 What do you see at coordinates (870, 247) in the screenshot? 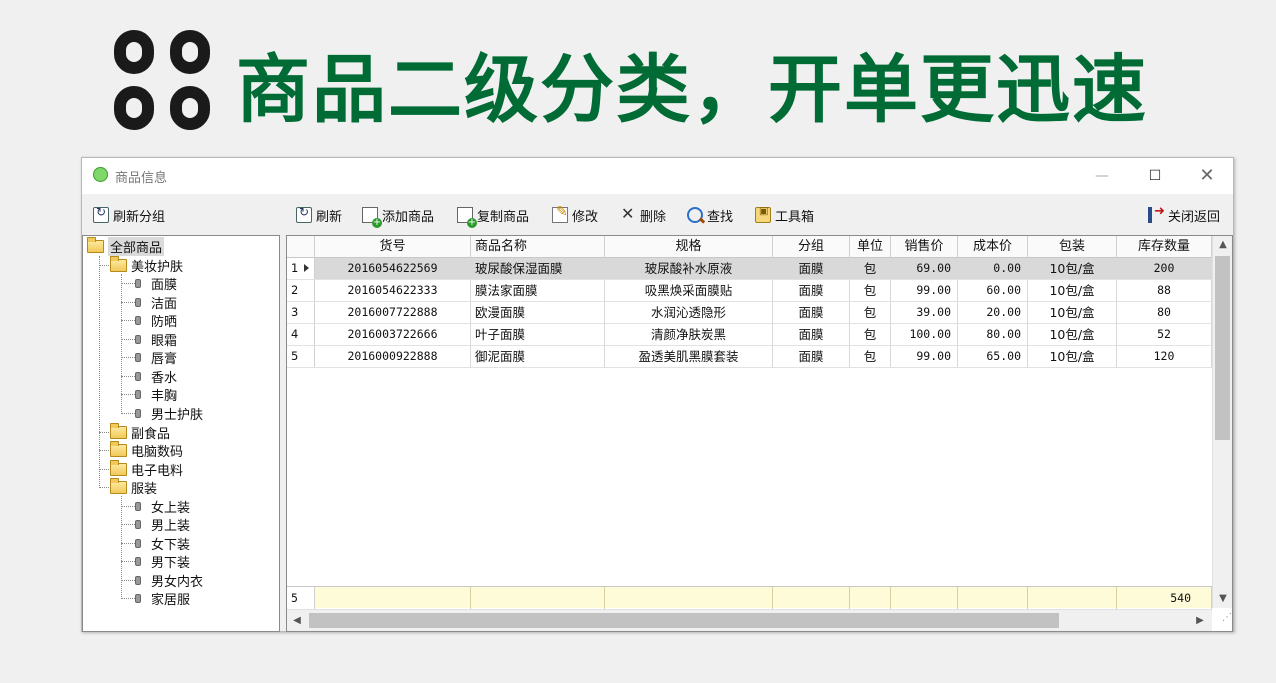
I see `column-header-unit: 单位` at bounding box center [870, 247].